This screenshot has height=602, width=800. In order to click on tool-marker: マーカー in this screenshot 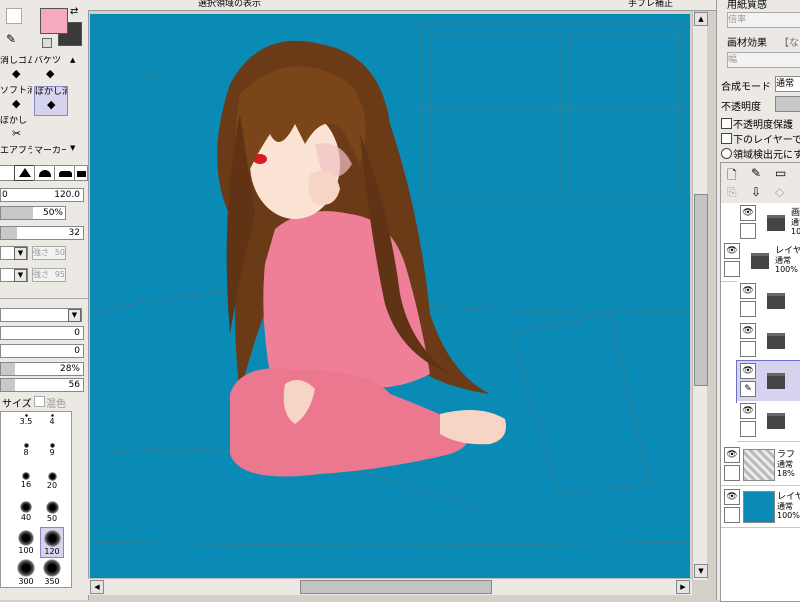, I will do `click(50, 151)`.